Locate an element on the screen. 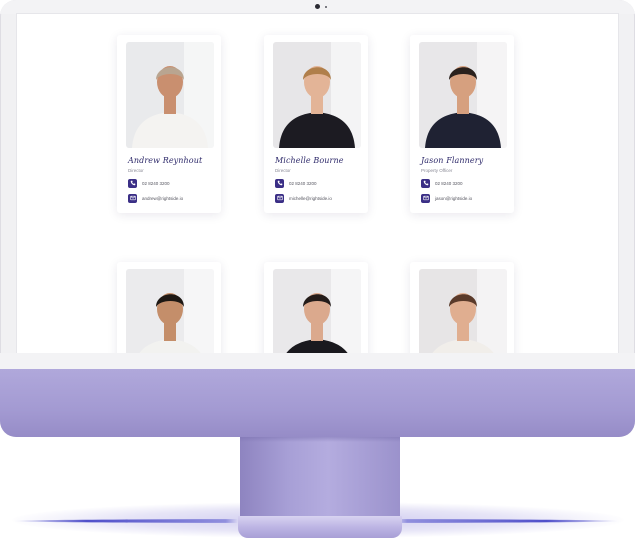 This screenshot has width=635, height=550. team-member-name: Andrew Reynhout is located at coordinates (165, 160).